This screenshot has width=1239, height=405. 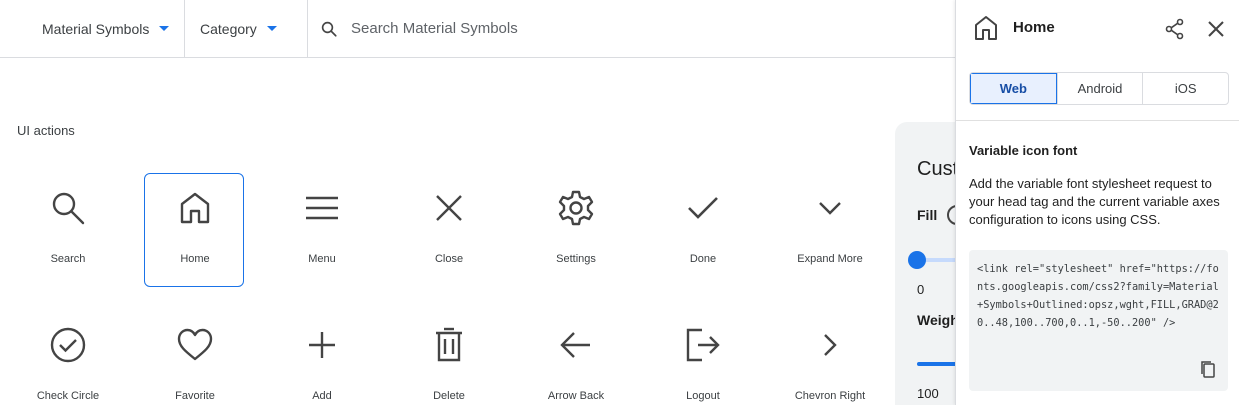 What do you see at coordinates (921, 289) in the screenshot?
I see `fill-value: 0` at bounding box center [921, 289].